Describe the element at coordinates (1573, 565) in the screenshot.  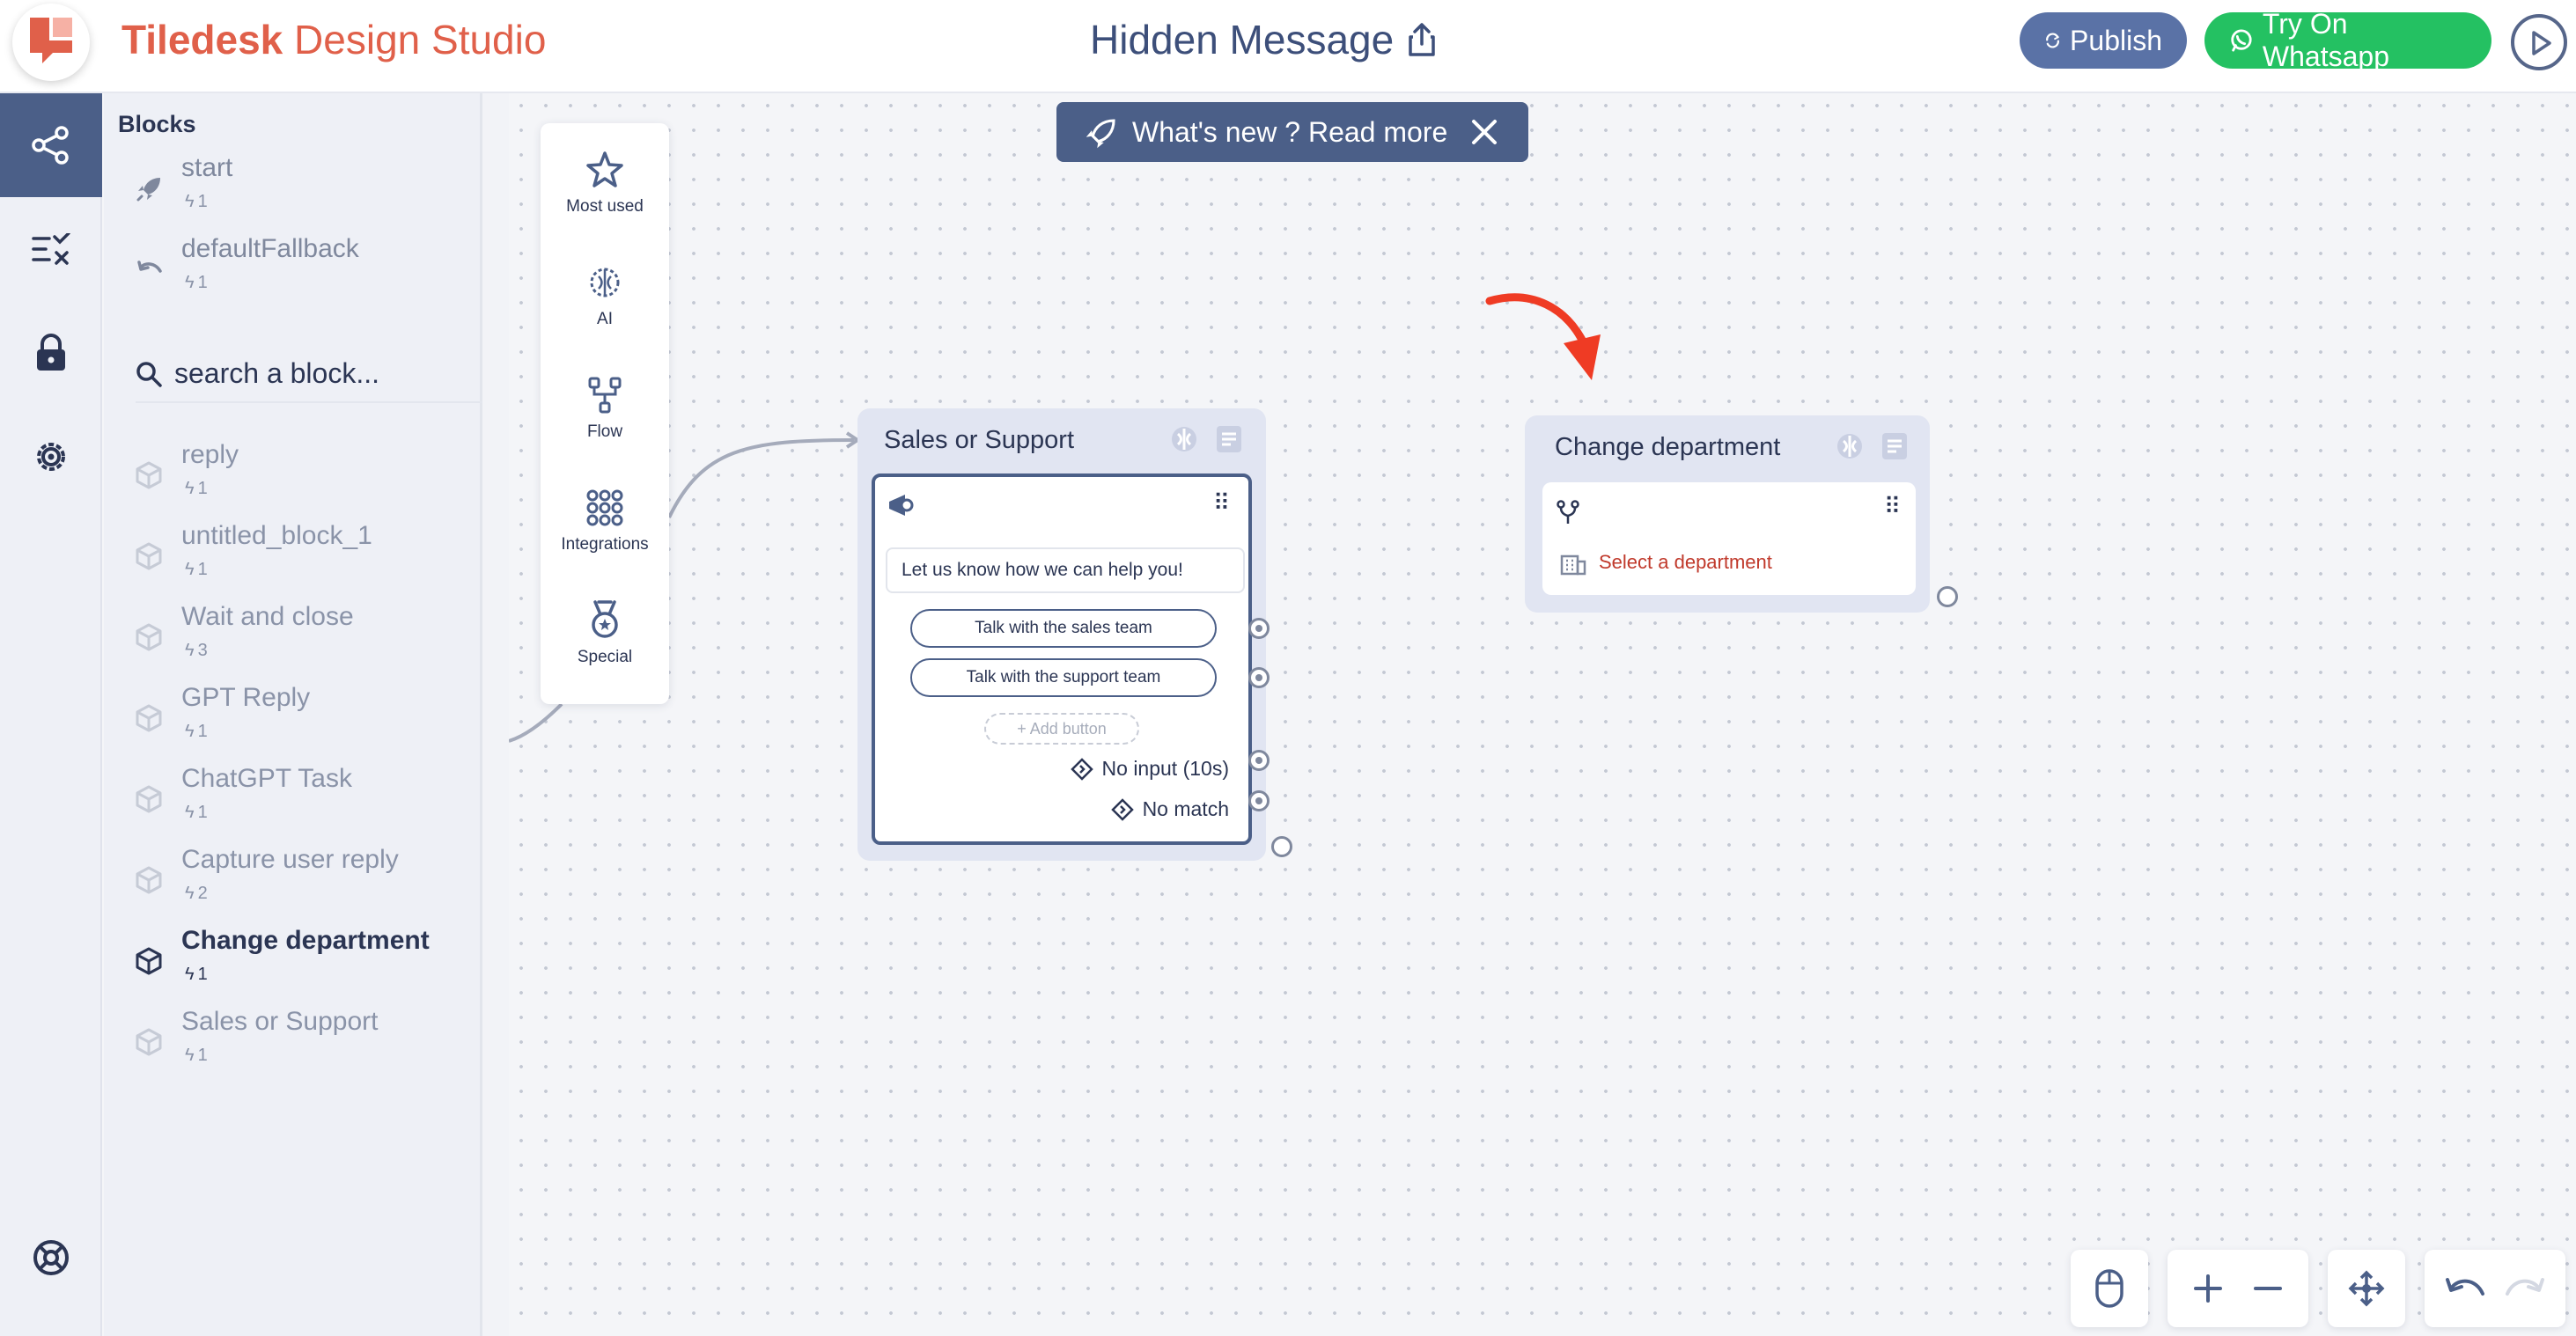
I see `building-icon` at that location.